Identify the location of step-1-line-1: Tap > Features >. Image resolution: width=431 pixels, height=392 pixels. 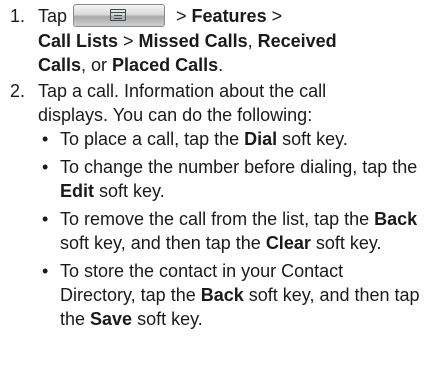
(230, 16).